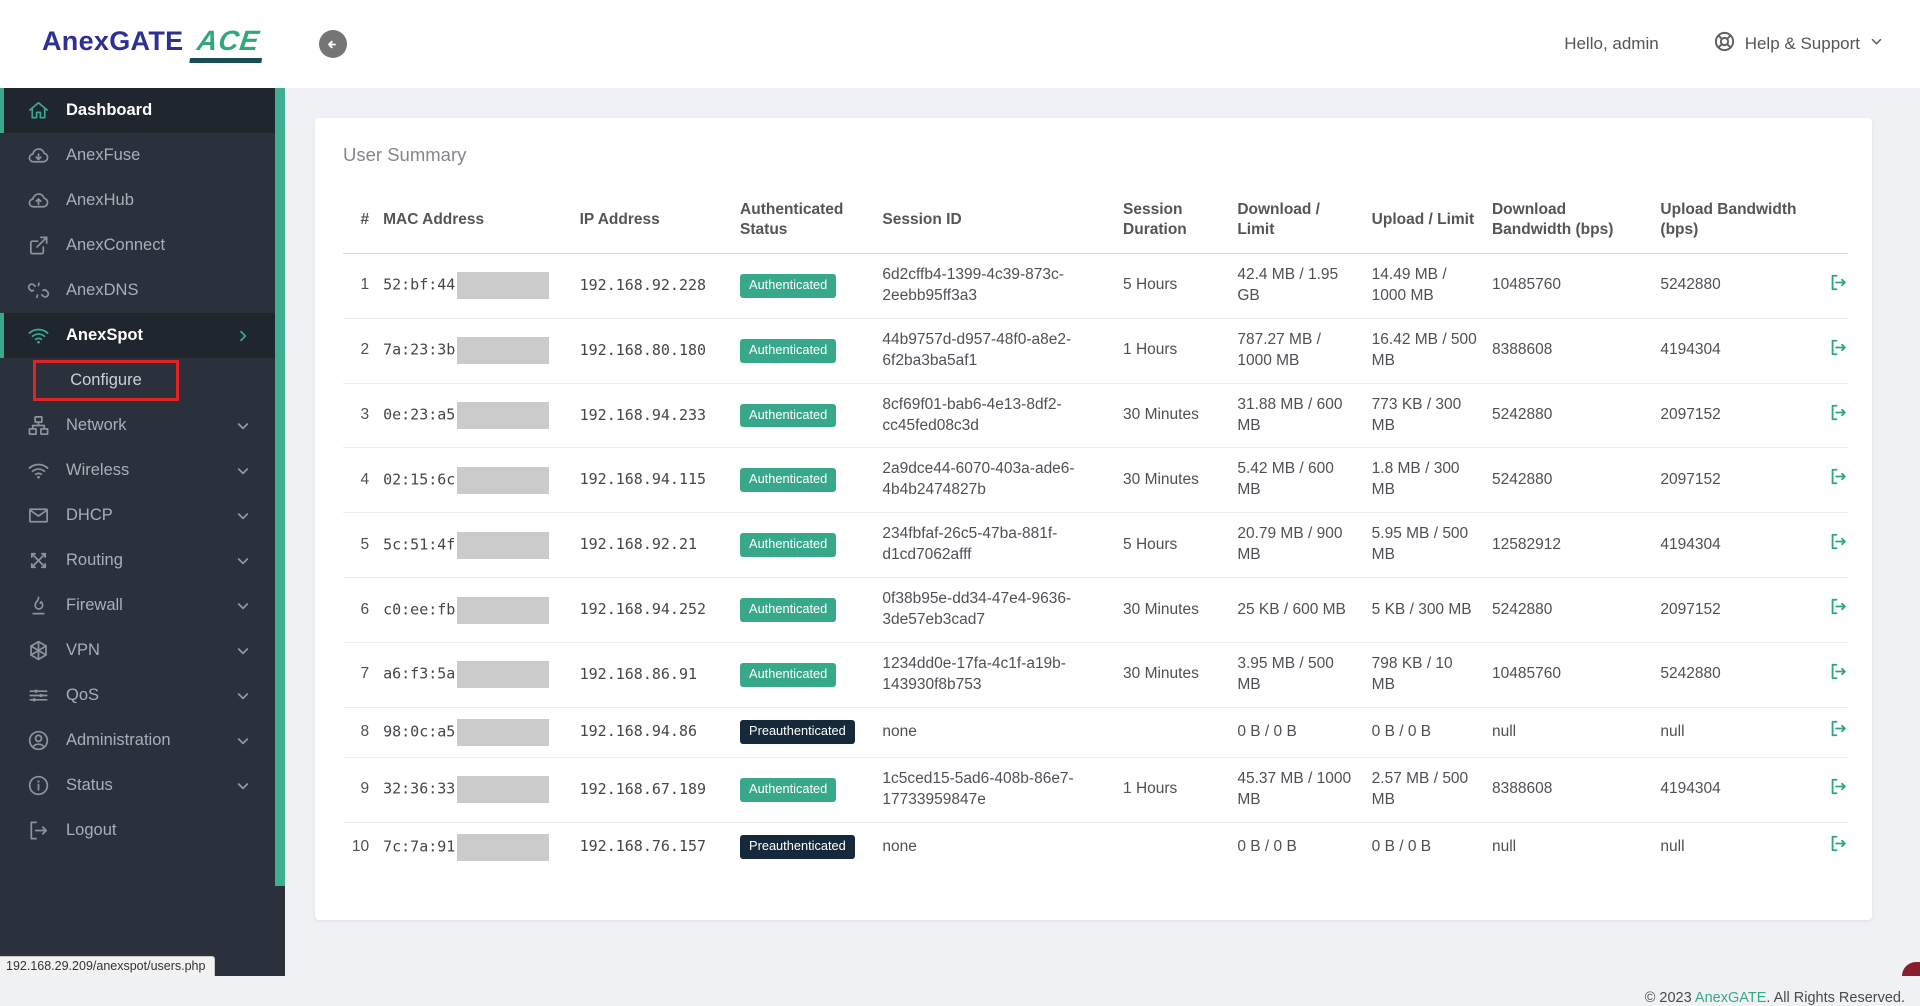 The image size is (1920, 1006). I want to click on help-support-menu: Help & Support, so click(1798, 44).